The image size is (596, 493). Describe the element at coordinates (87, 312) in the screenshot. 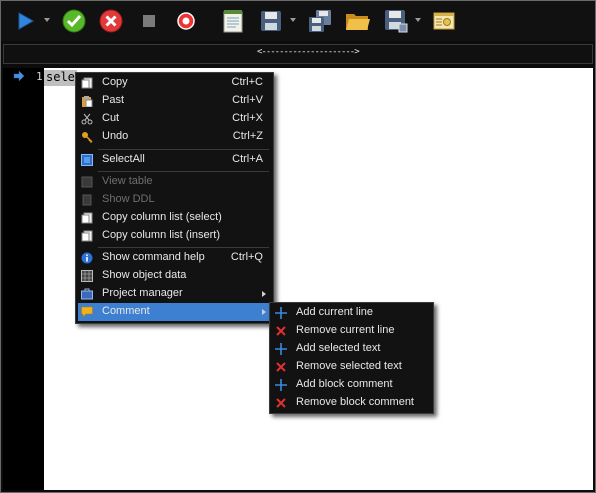

I see `comment-icon` at that location.